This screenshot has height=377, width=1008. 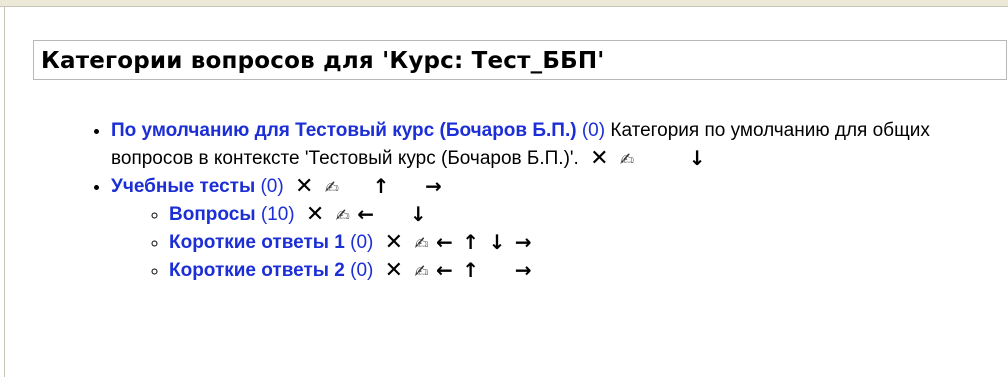 I want to click on page-title: Категории вопросов для 'Курс: Тест_ББП', so click(x=323, y=61).